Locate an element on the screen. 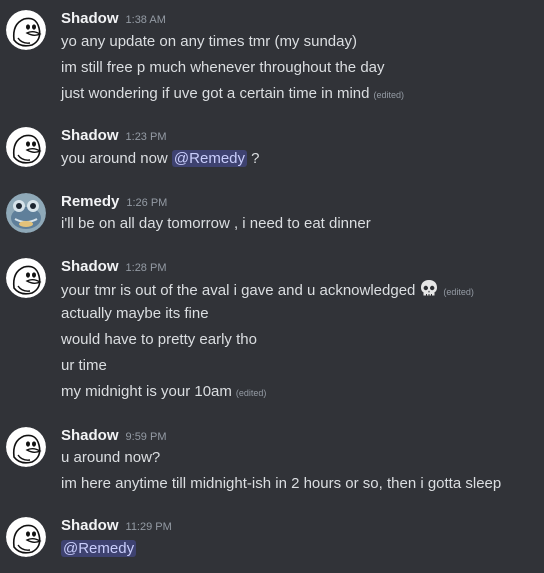 This screenshot has width=544, height=573. message-line: ur time is located at coordinates (84, 366).